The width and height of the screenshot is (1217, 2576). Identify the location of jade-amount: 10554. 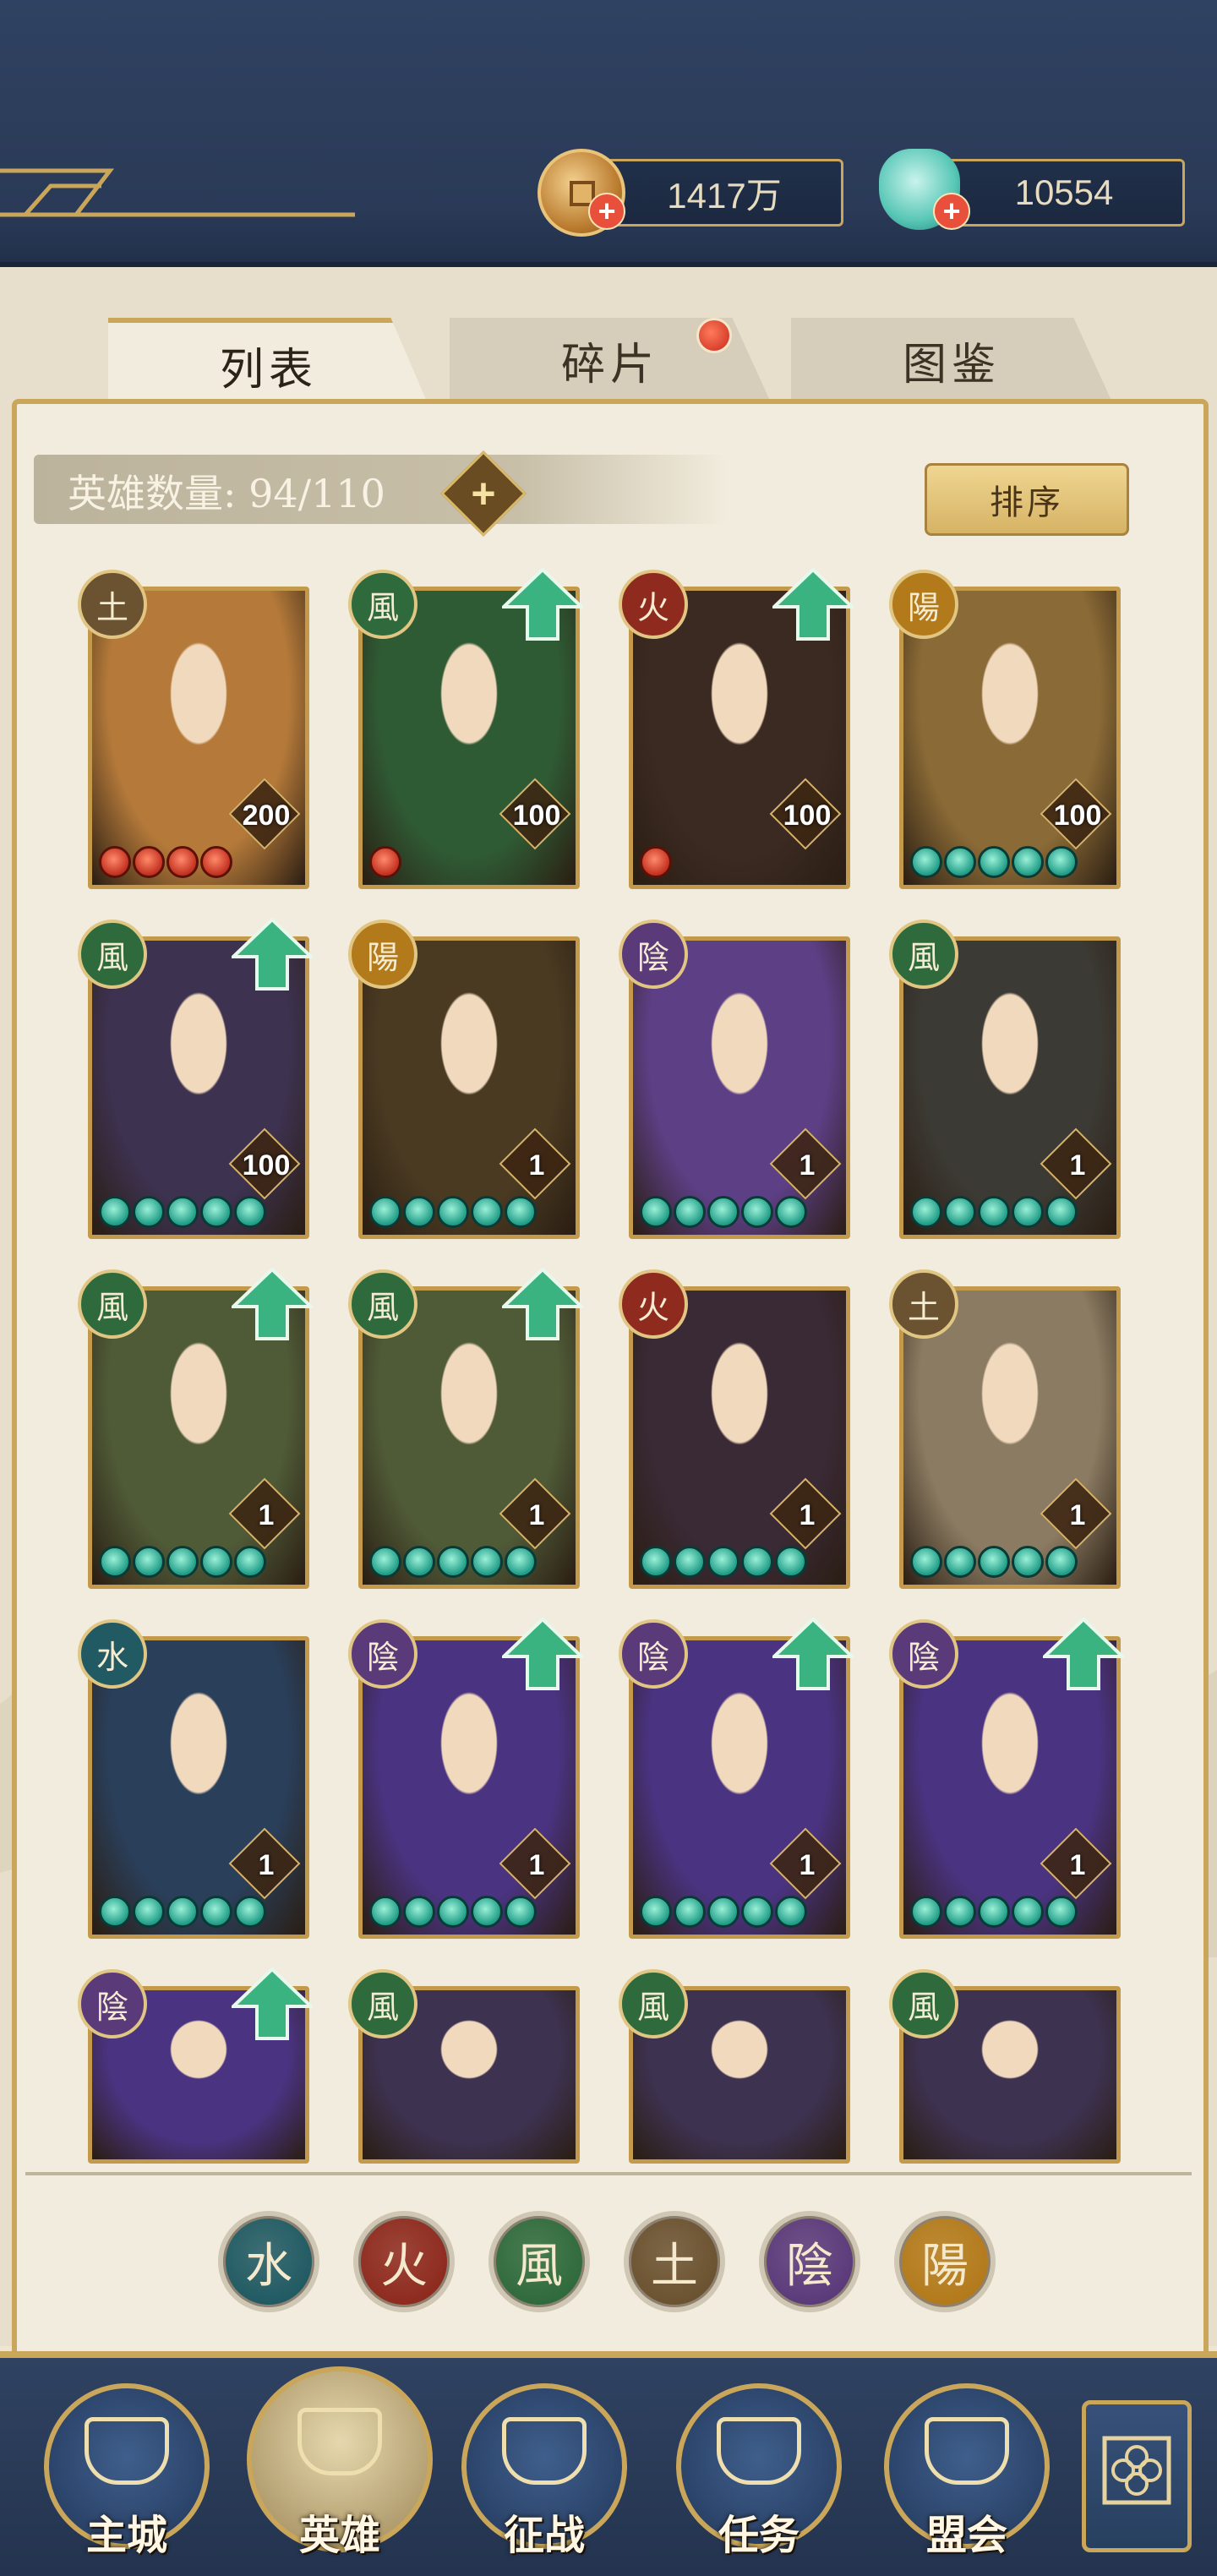
(1064, 192).